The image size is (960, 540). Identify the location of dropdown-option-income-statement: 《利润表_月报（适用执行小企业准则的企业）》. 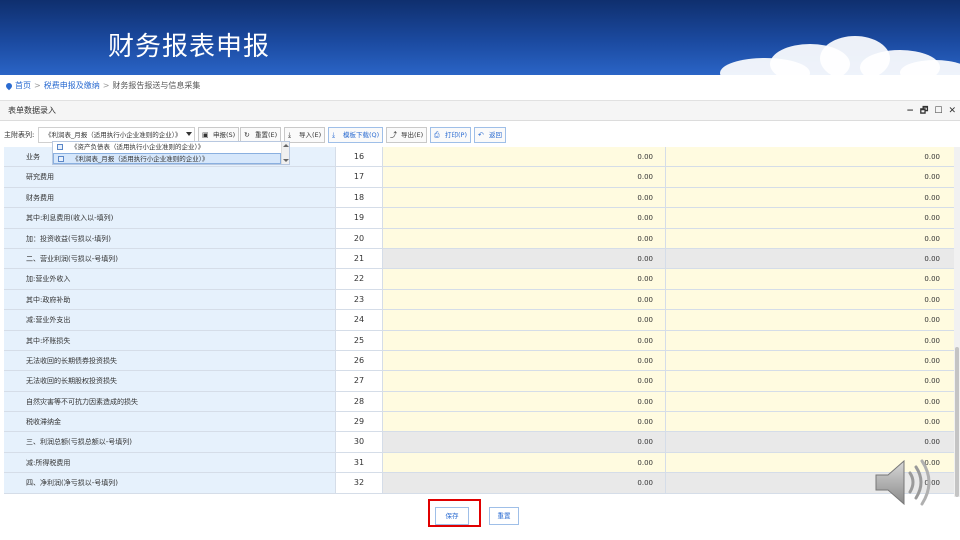
(167, 158).